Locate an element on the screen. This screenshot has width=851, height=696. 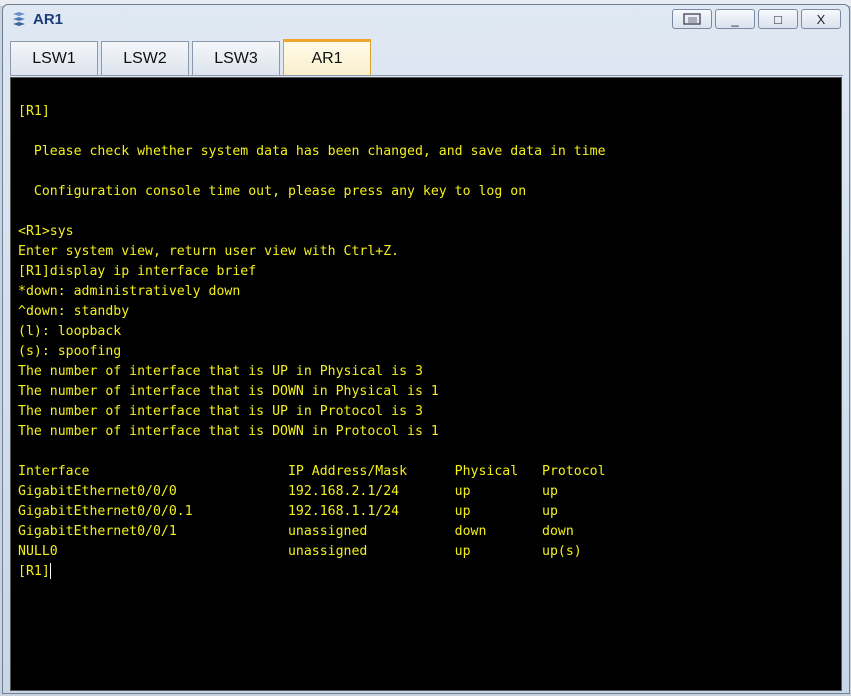
tab-lsw2: LSW2 is located at coordinates (145, 58).